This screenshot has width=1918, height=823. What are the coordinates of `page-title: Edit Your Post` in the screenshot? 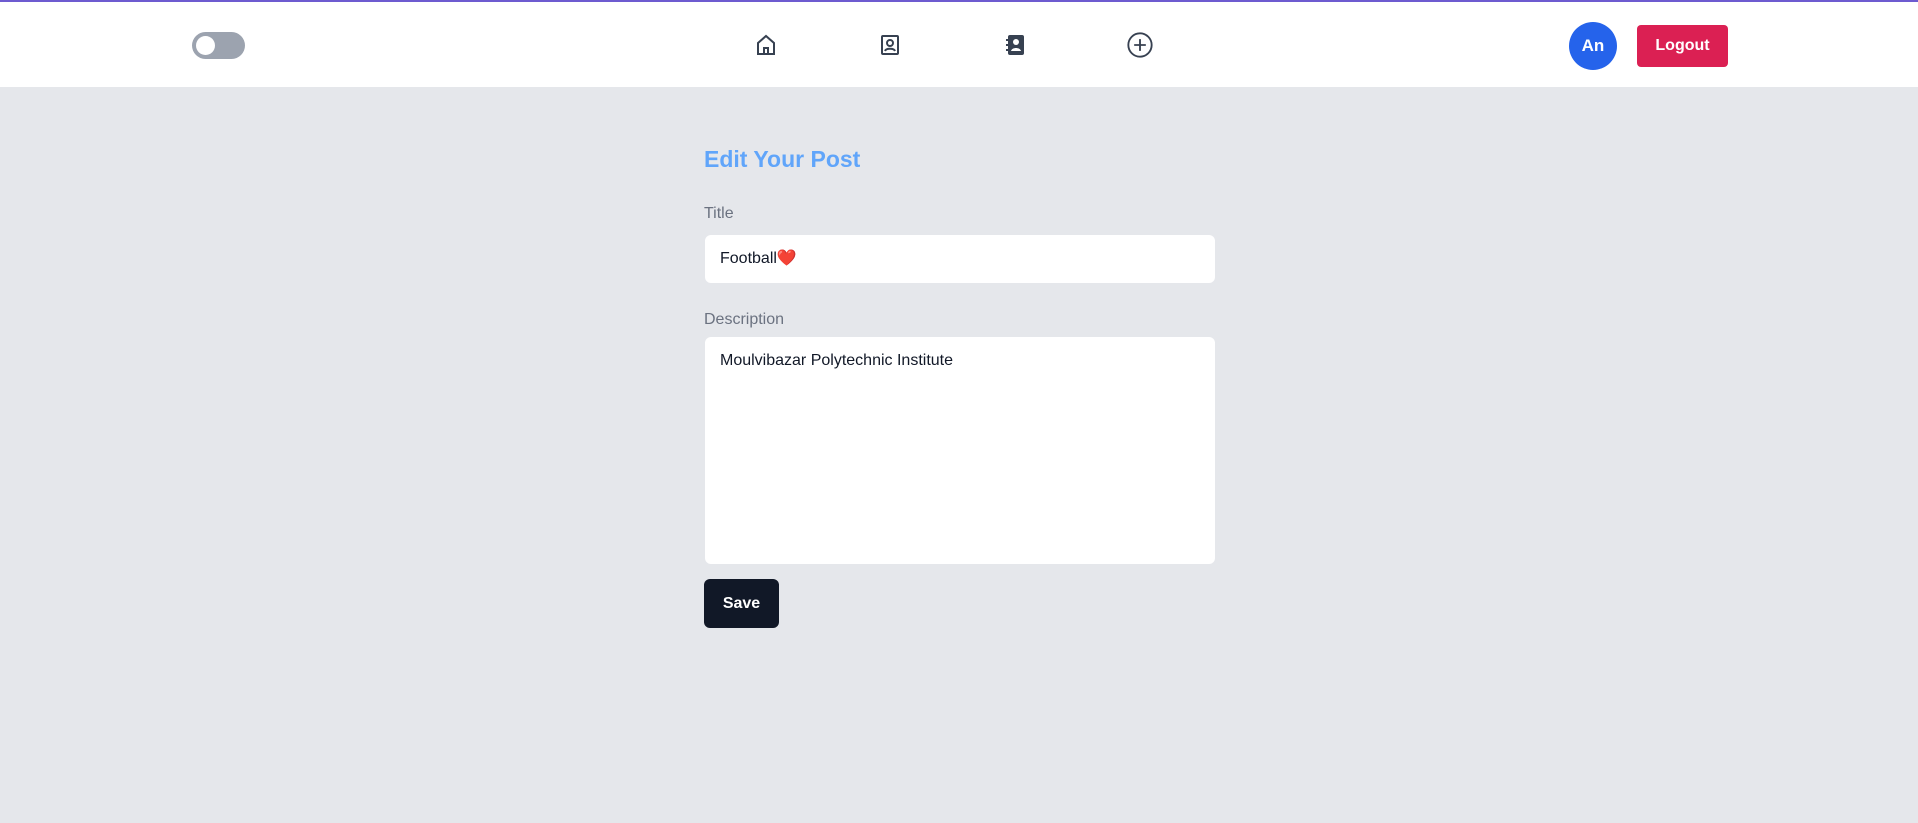 It's located at (782, 159).